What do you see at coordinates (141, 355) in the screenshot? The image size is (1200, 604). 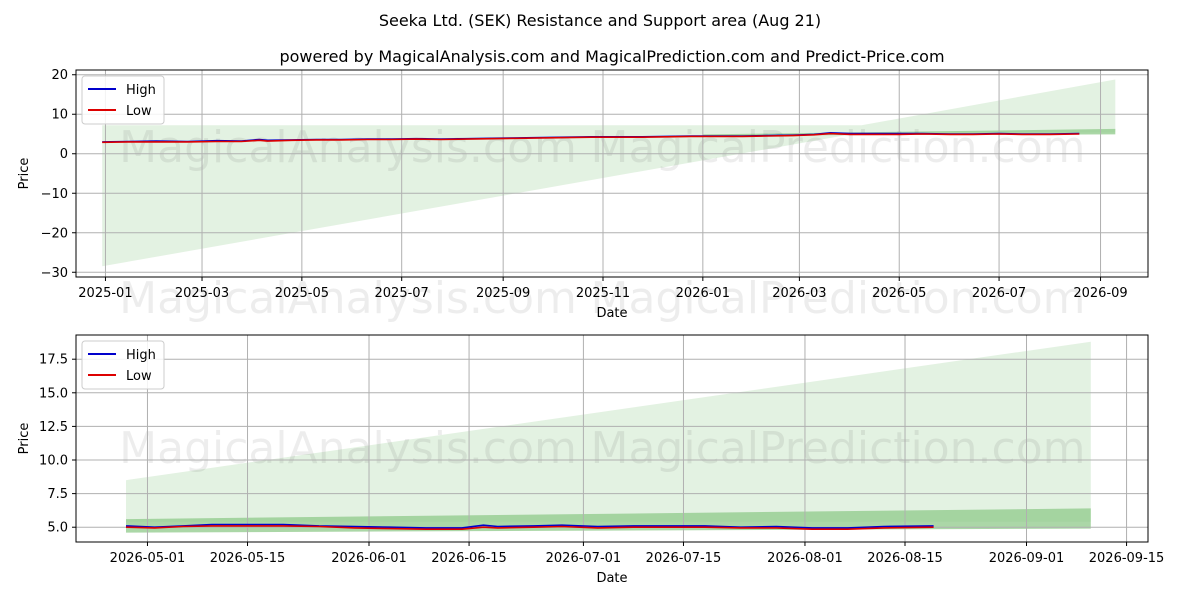 I see `bottom-chart-legend-label-high: High` at bounding box center [141, 355].